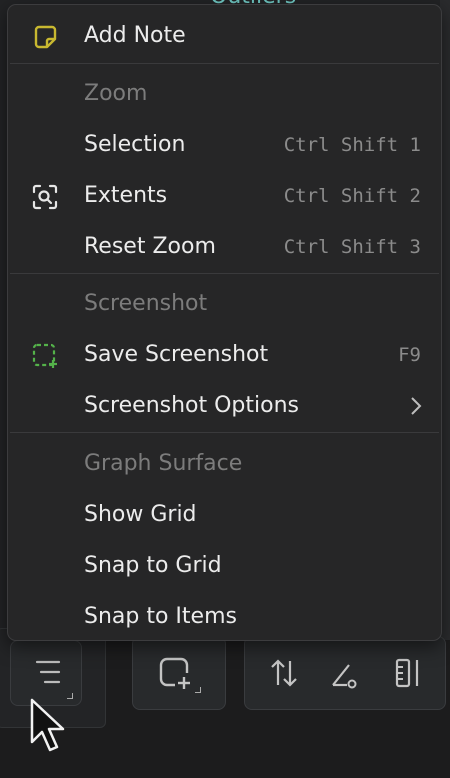 The image size is (450, 778). I want to click on menu-item-label: Show Grid, so click(140, 514).